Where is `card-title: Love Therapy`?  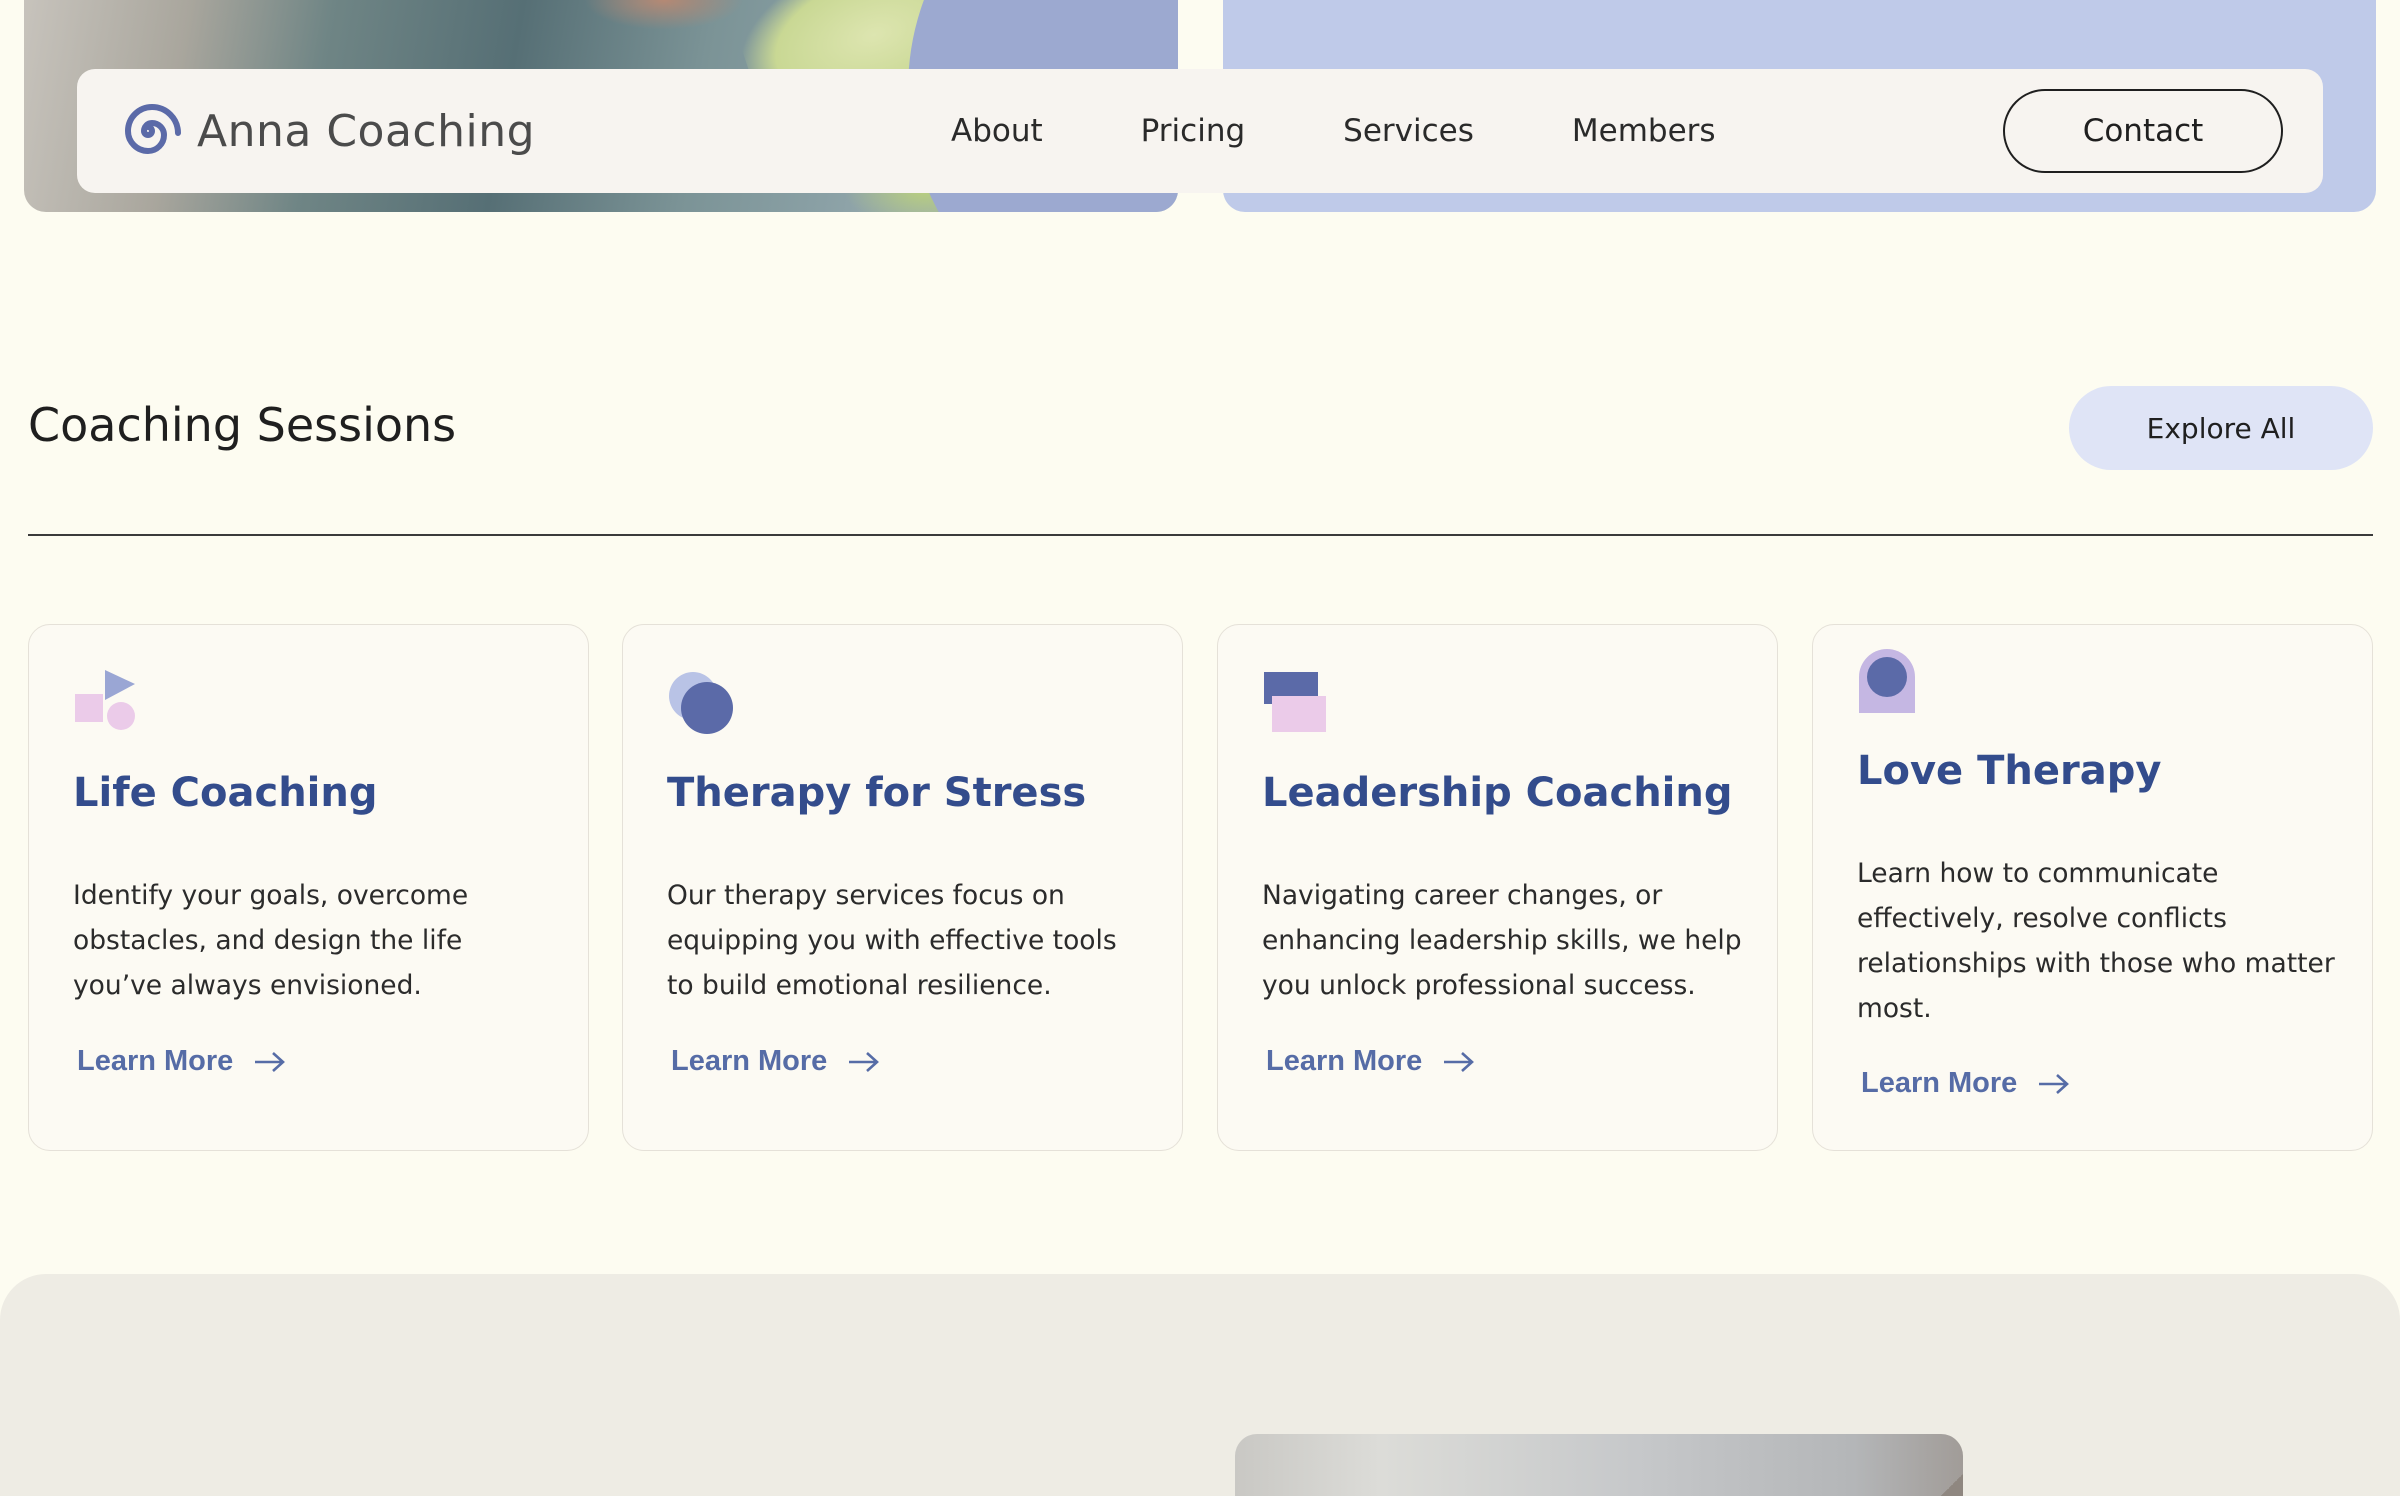
card-title: Love Therapy is located at coordinates (2009, 771).